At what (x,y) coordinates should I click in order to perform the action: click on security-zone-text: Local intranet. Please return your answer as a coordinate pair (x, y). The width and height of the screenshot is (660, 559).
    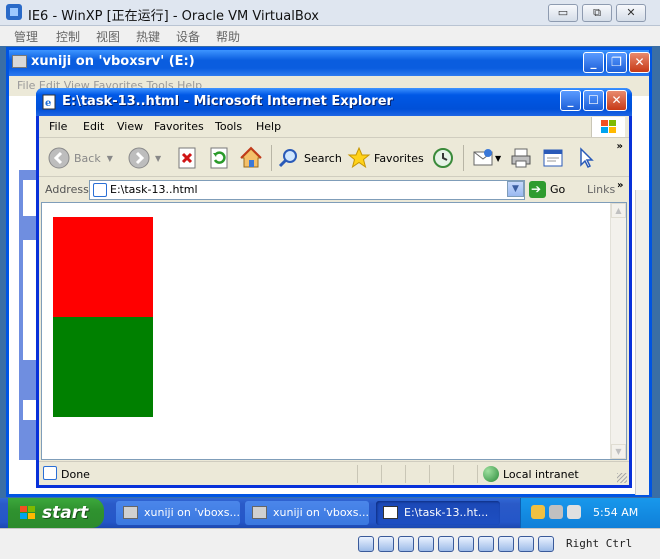
    Looking at the image, I should click on (541, 474).